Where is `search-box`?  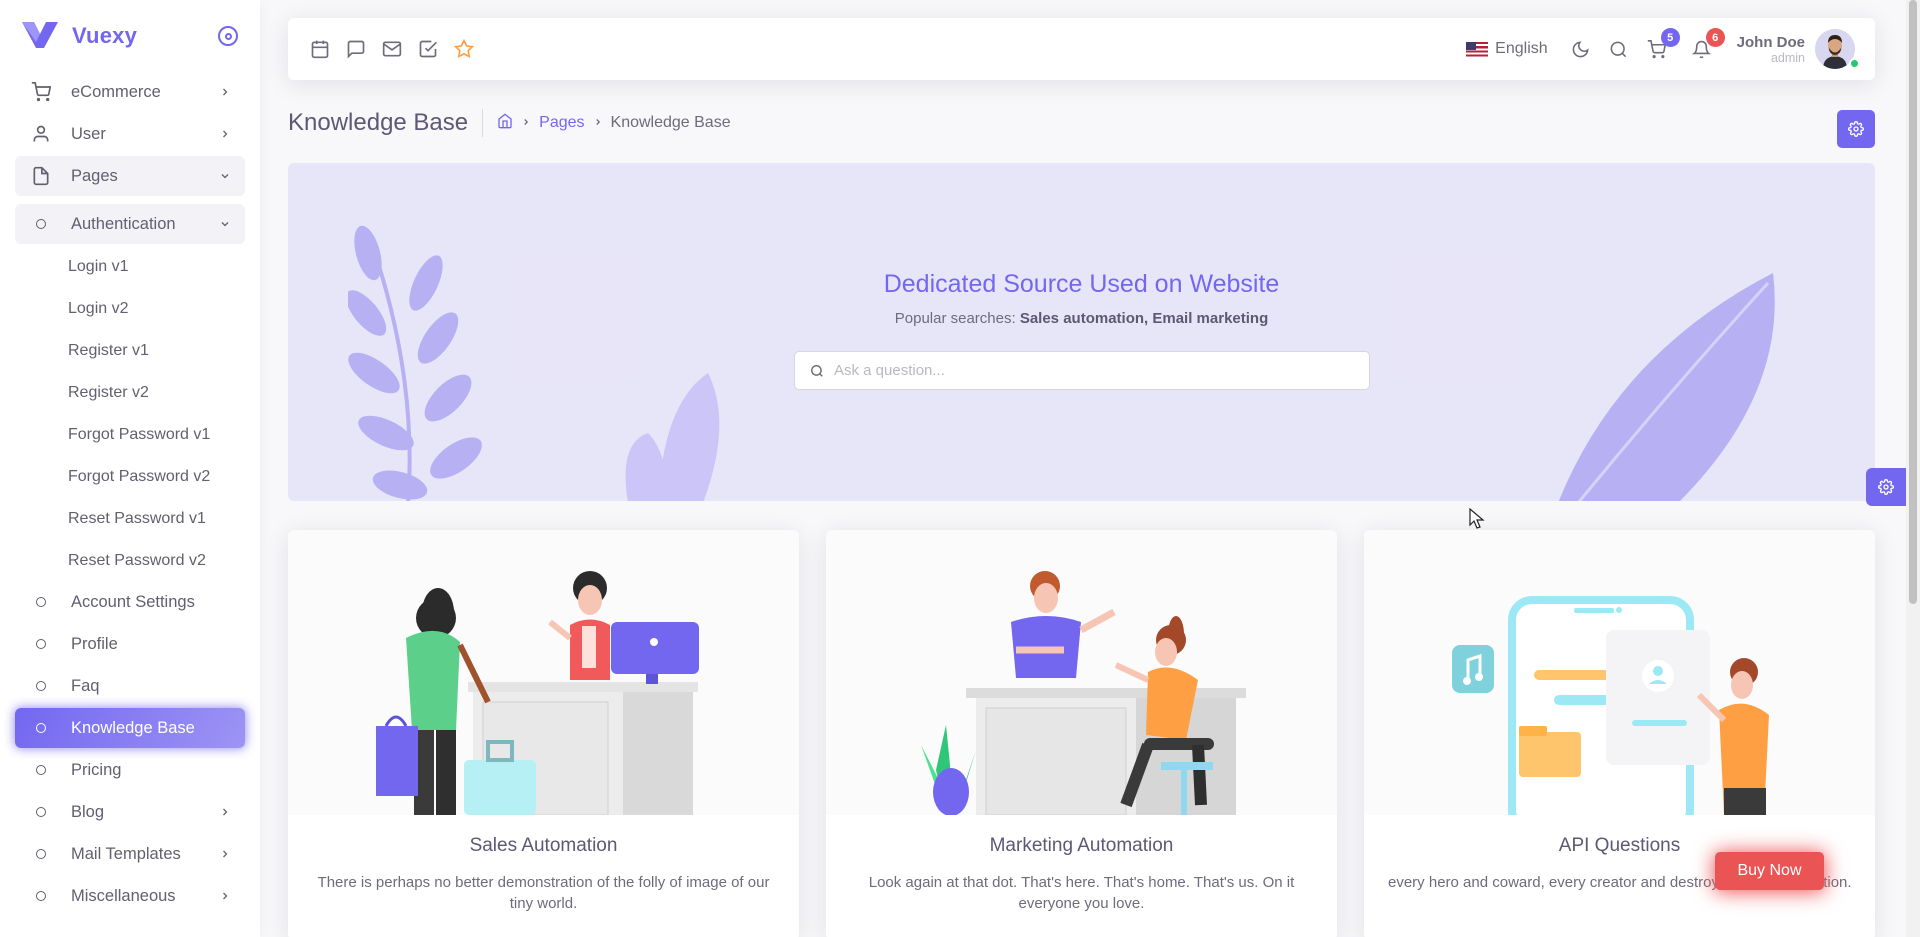
search-box is located at coordinates (1082, 370).